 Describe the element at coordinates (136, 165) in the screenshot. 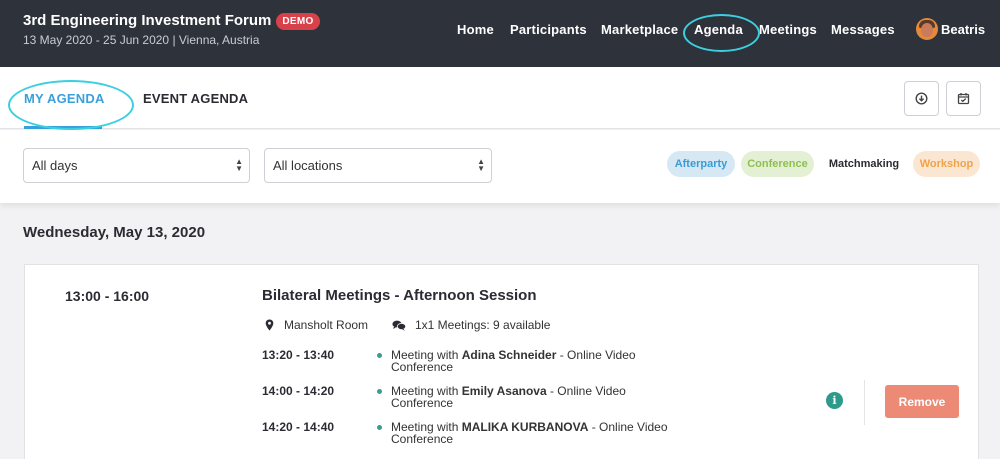

I see `days-select: All days ▲ ▼` at that location.